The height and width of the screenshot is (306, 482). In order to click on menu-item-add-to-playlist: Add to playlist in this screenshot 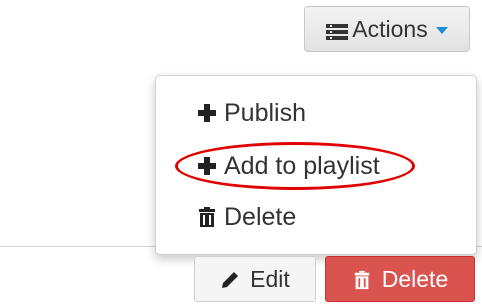, I will do `click(288, 166)`.